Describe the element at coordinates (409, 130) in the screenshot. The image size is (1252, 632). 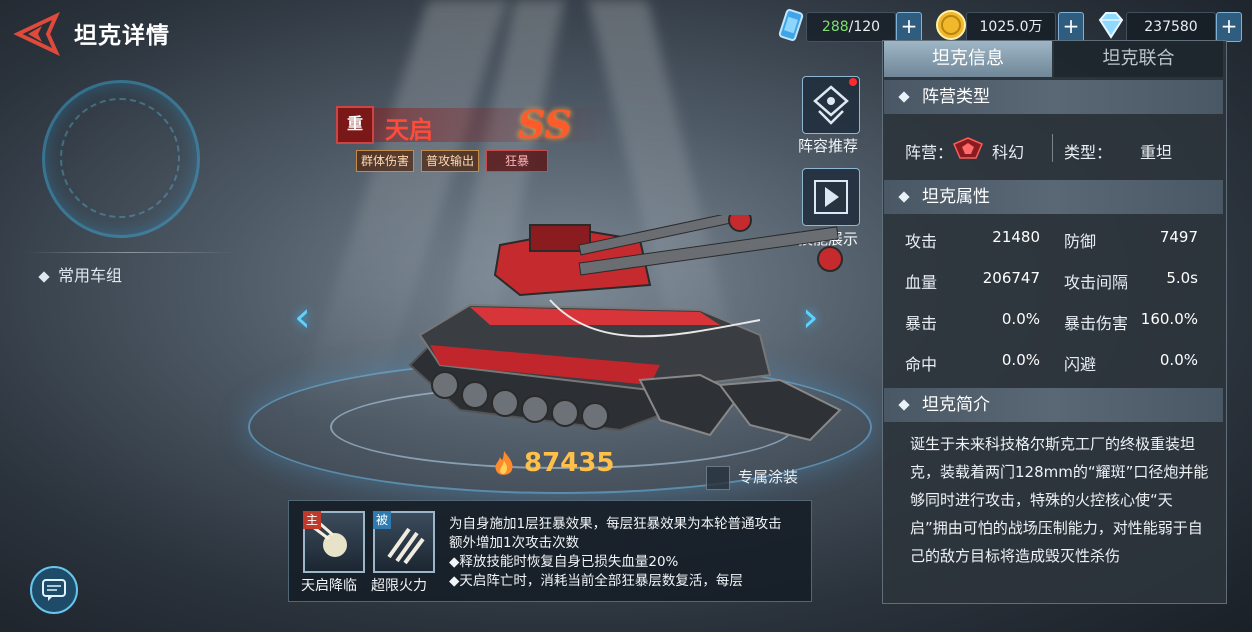
I see `tank-name: 天启` at that location.